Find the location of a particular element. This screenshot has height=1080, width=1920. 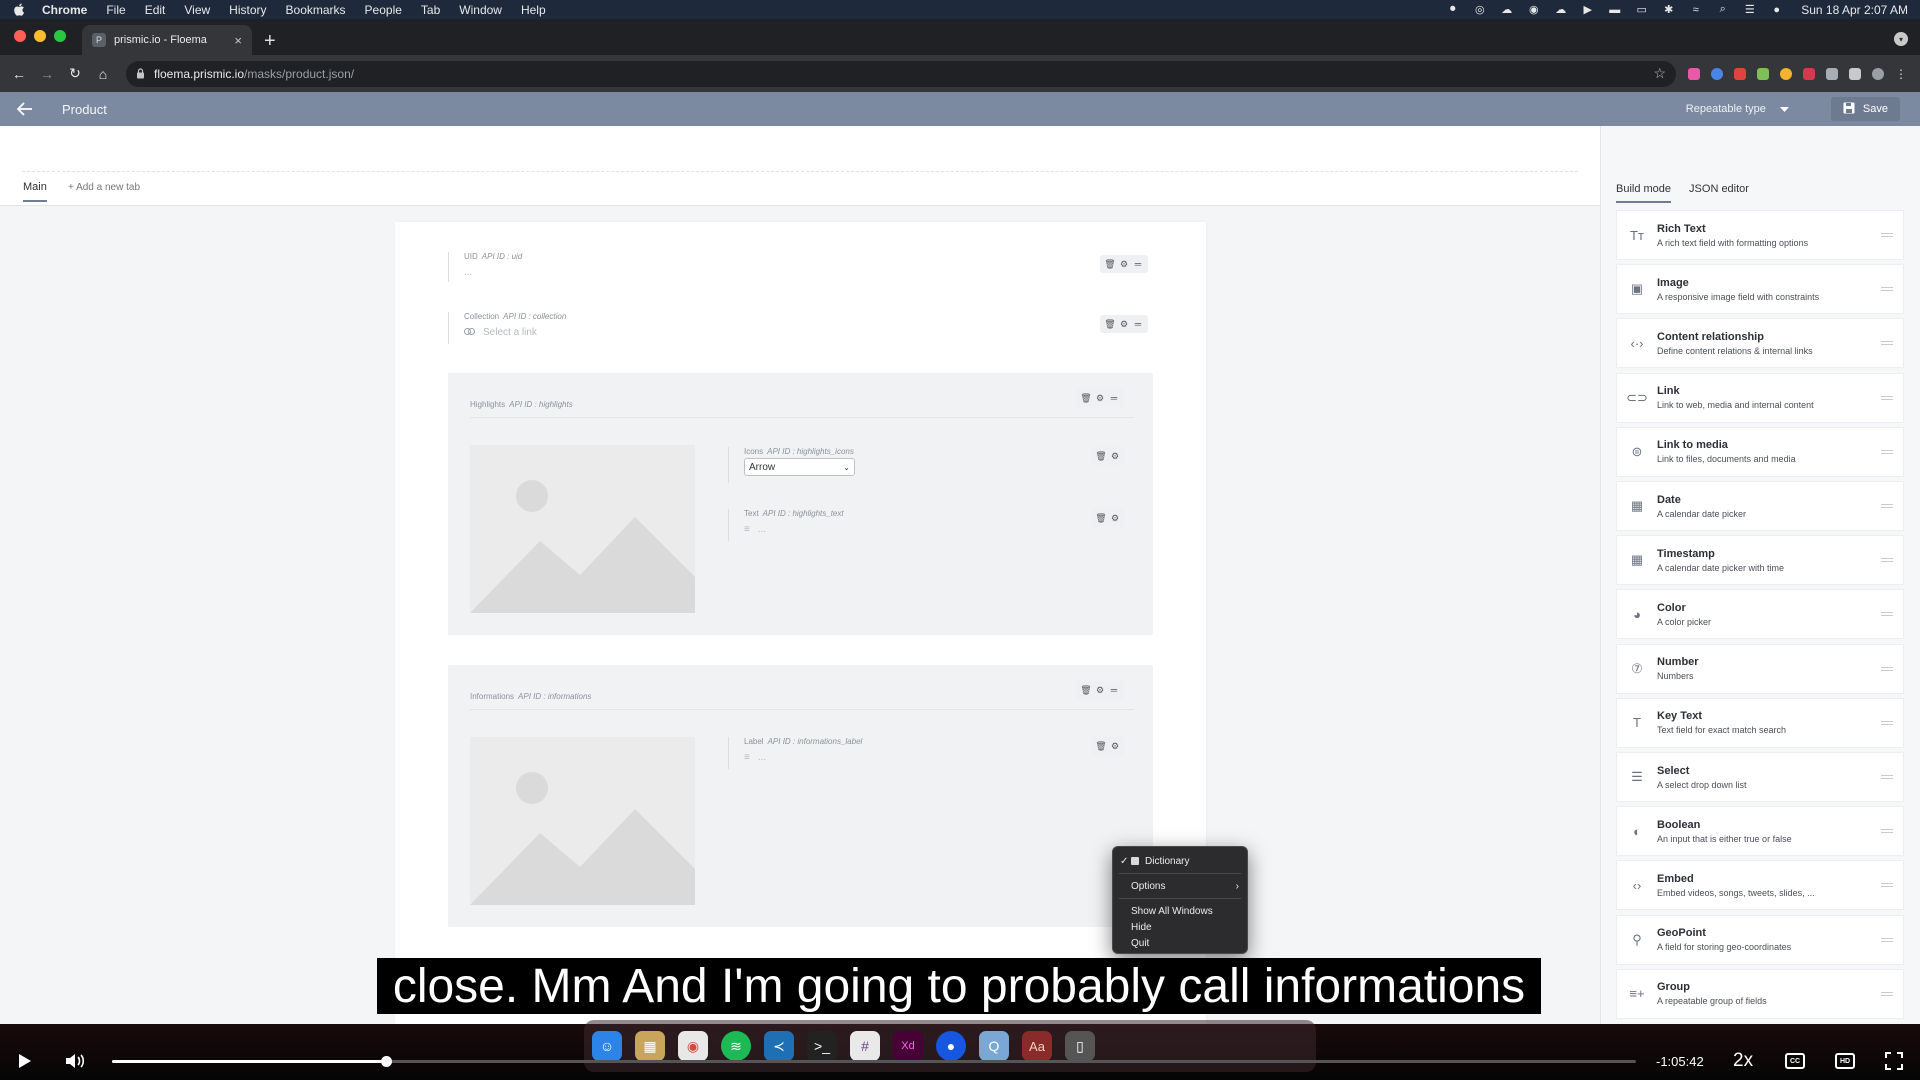

creative-cloud-icon: ◎ is located at coordinates (1479, 10).